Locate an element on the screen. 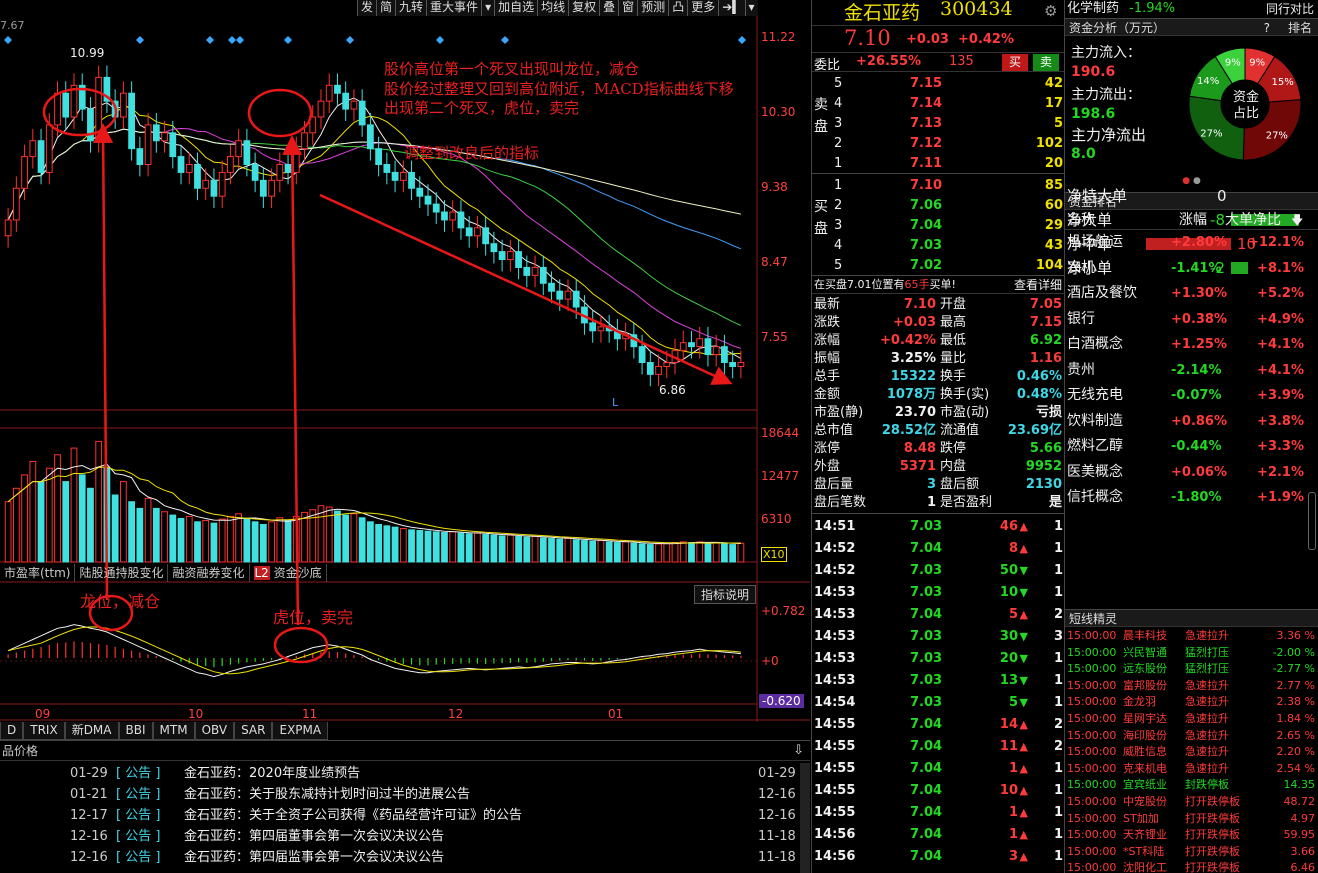 This screenshot has height=873, width=1318. news-item: 12-16 [ 公告 ] 金石亚药：第四届董事会第一次会议决议公告 11-18 is located at coordinates (405, 836).